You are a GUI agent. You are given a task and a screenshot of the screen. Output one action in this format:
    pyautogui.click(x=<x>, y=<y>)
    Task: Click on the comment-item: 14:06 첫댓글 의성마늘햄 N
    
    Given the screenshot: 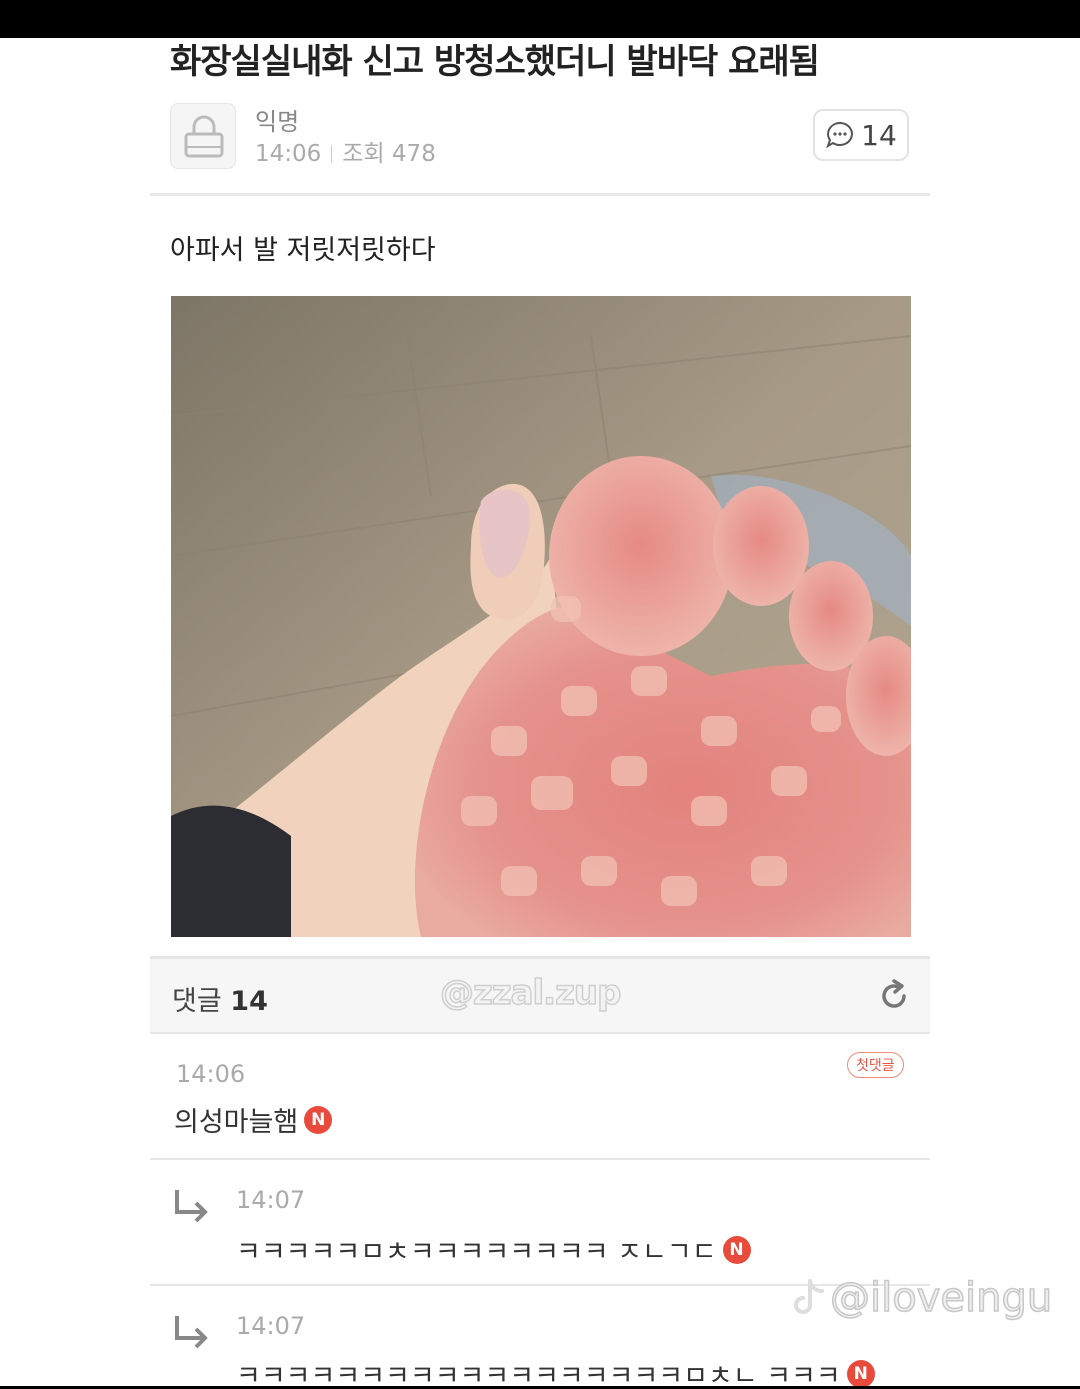 What is the action you would take?
    pyautogui.click(x=540, y=1096)
    